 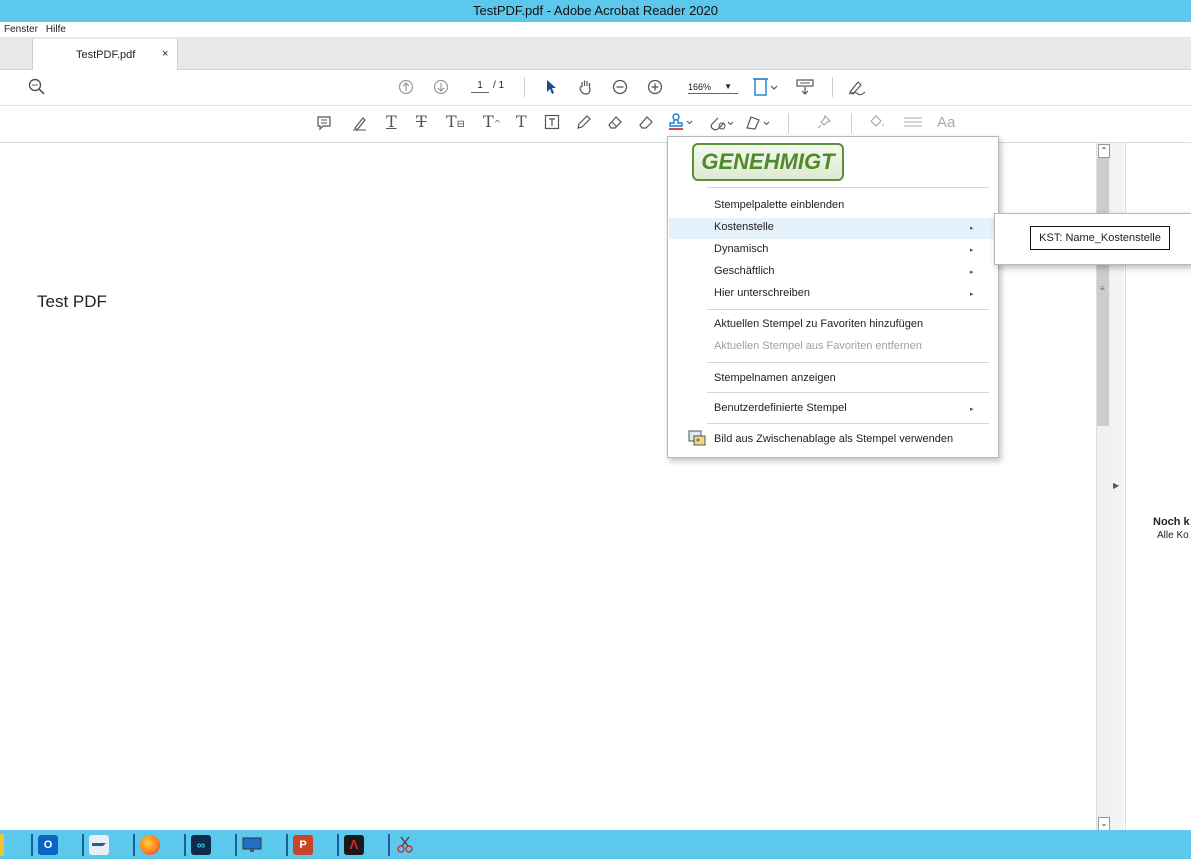 What do you see at coordinates (713, 87) in the screenshot?
I see `zoom-level-select: 166% ▼` at bounding box center [713, 87].